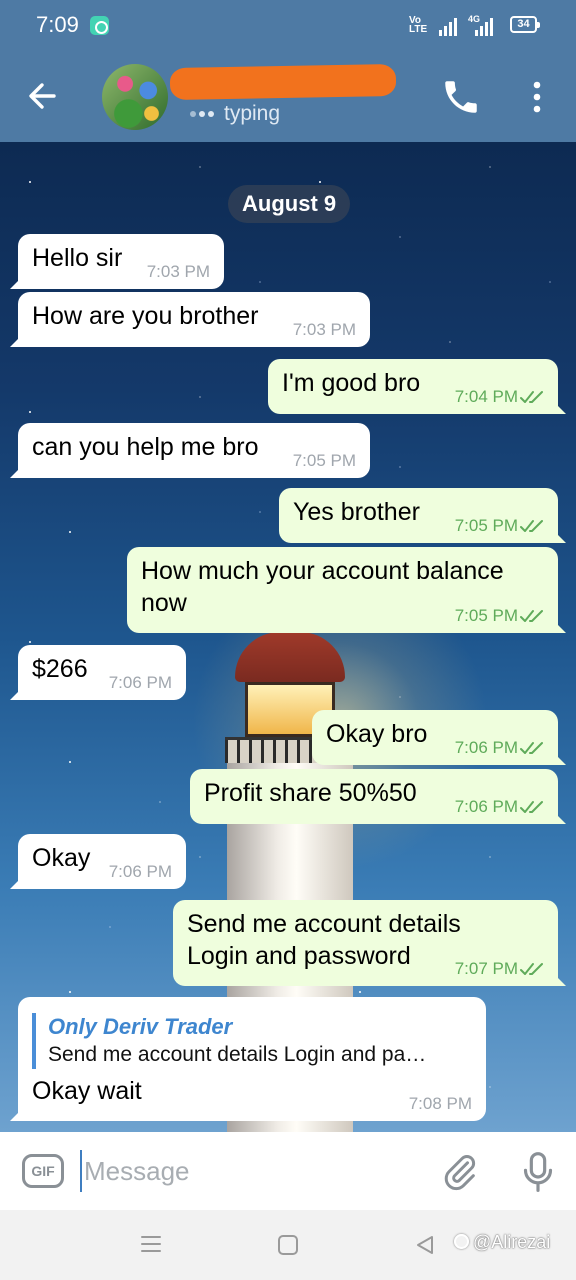 The image size is (576, 1280). Describe the element at coordinates (57, 24) in the screenshot. I see `status-time: 7:09` at that location.